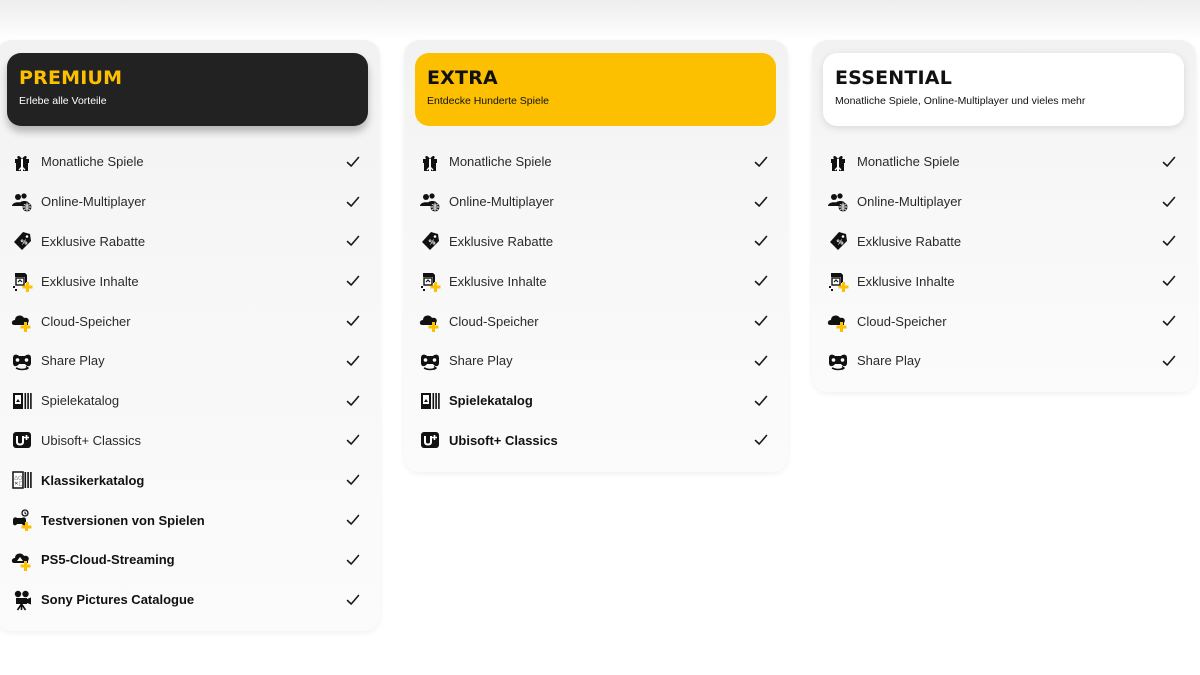  I want to click on feature-row: Testversionen von Spielen, so click(188, 520).